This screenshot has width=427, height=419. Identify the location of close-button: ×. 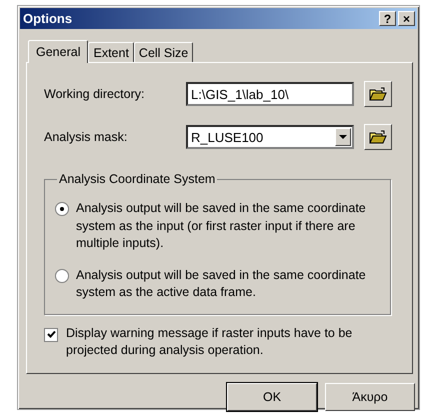
(406, 18).